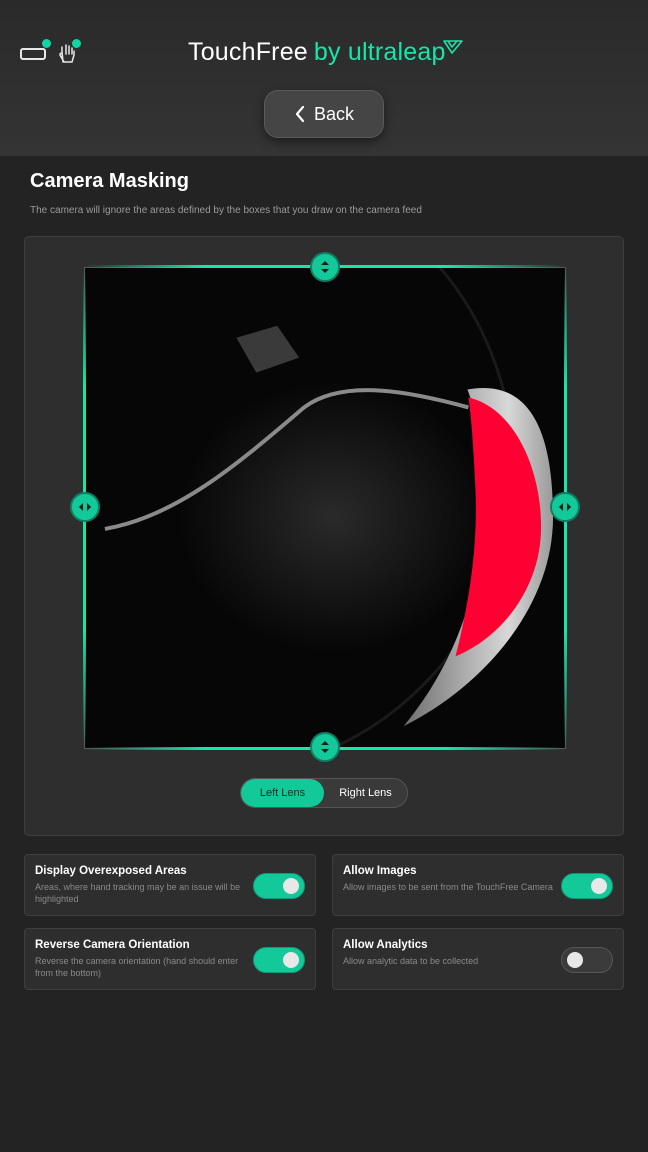 This screenshot has height=1152, width=648. What do you see at coordinates (282, 793) in the screenshot?
I see `left-lens-button: Left Lens` at bounding box center [282, 793].